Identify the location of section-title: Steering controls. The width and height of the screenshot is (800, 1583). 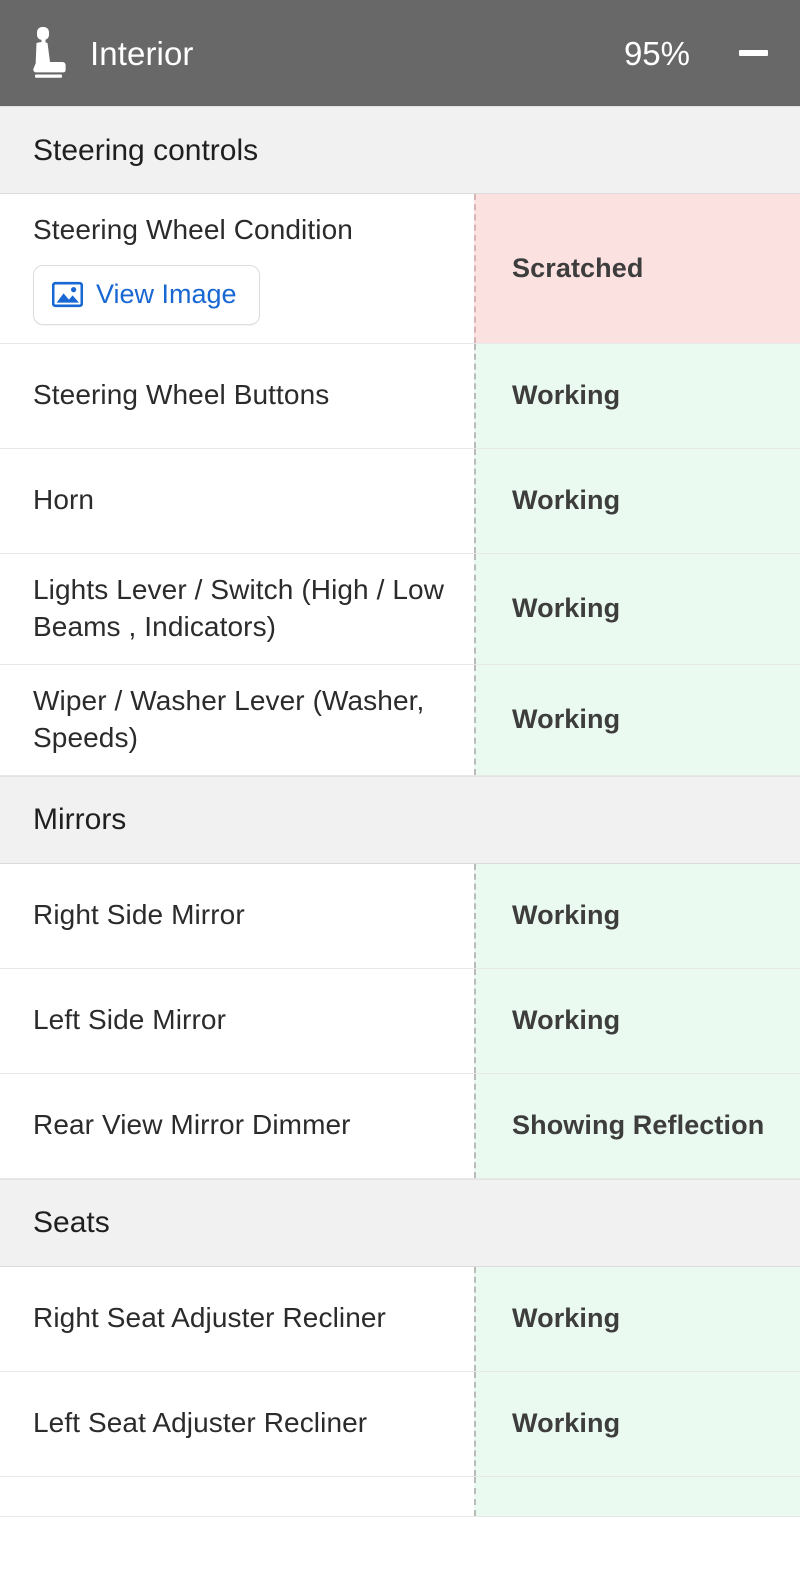
(146, 150).